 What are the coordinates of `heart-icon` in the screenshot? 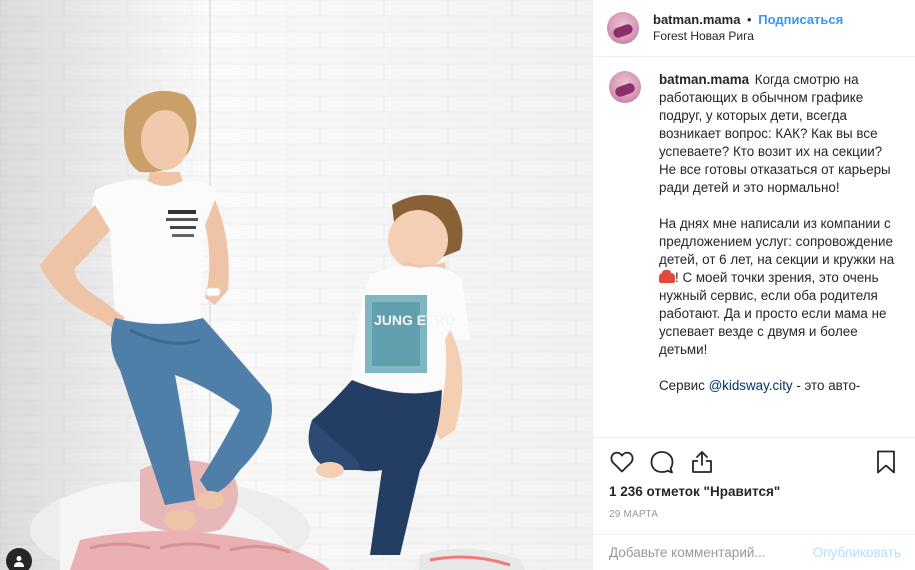 It's located at (622, 462).